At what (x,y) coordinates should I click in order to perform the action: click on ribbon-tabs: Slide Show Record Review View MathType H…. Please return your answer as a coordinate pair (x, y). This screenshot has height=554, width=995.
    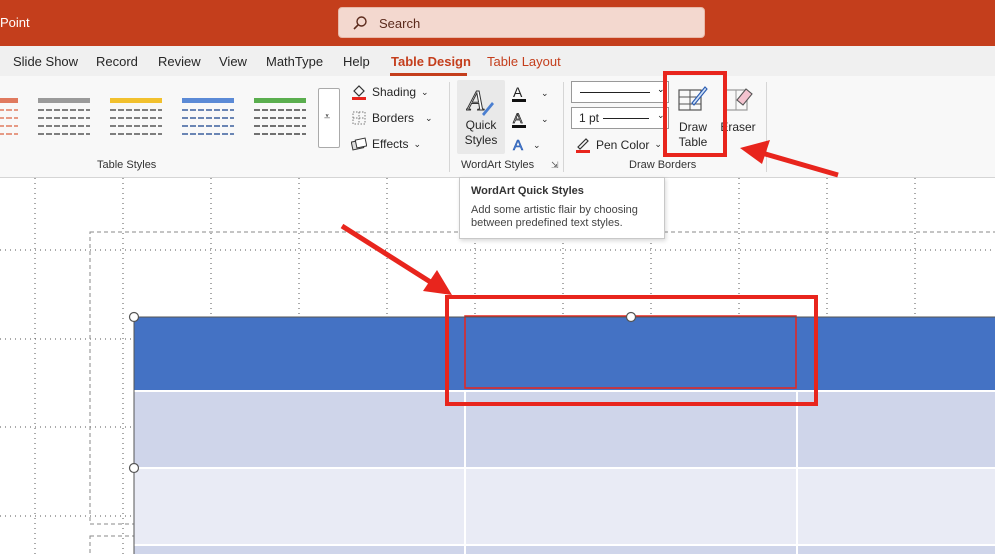
    Looking at the image, I should click on (497, 61).